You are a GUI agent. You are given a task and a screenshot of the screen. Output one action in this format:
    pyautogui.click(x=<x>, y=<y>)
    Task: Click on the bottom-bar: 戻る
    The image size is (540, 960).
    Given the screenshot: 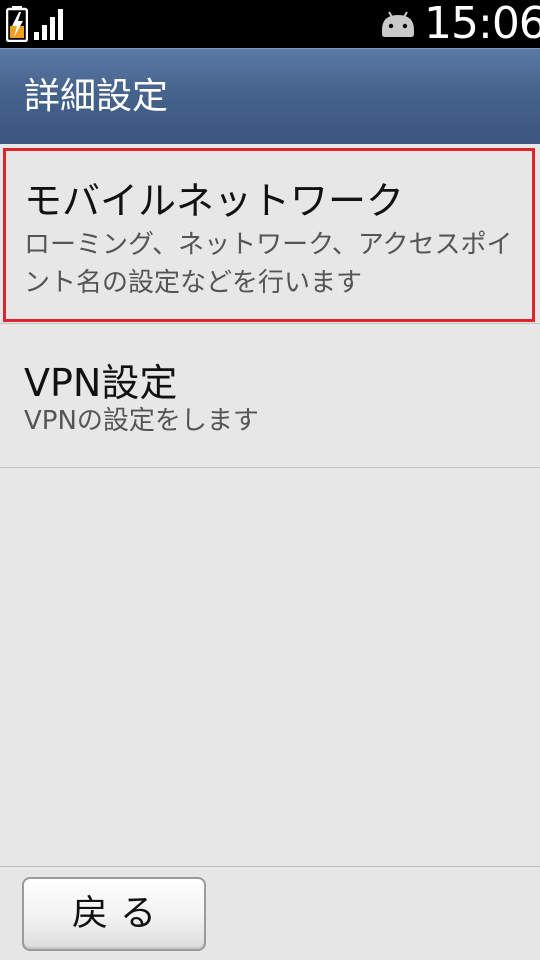 What is the action you would take?
    pyautogui.click(x=270, y=913)
    